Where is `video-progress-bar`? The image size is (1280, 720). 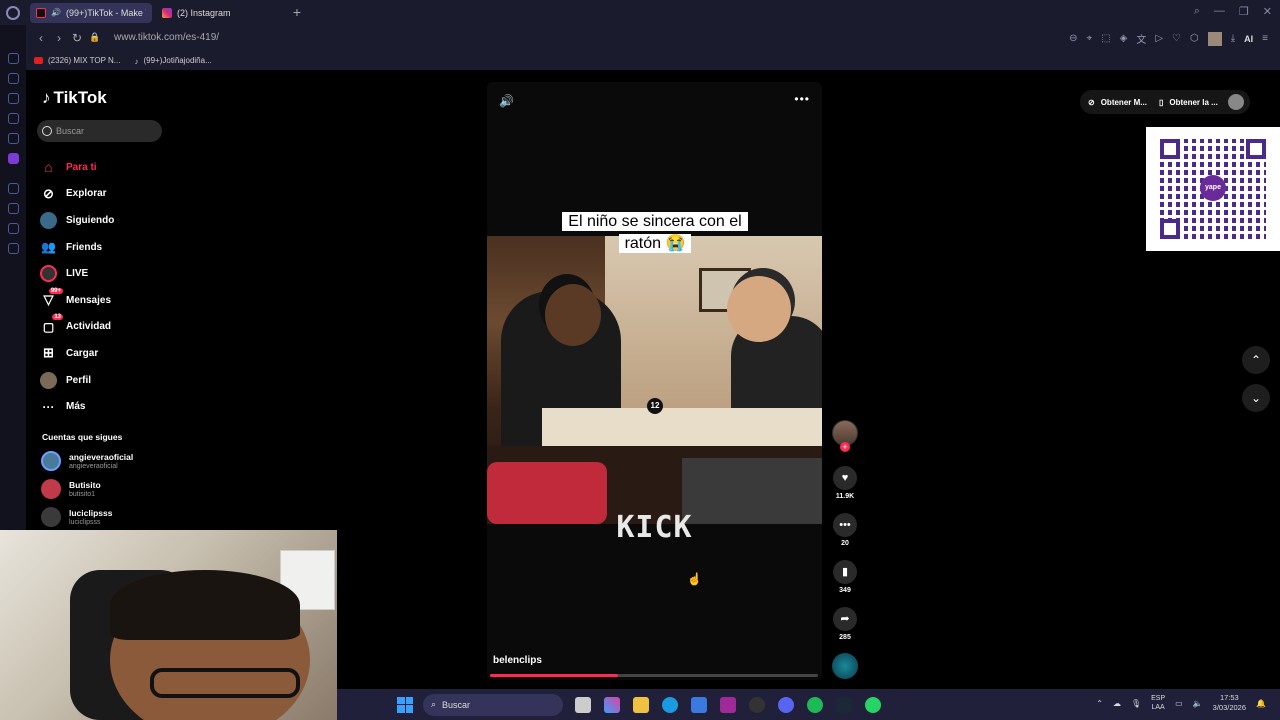 video-progress-bar is located at coordinates (654, 675).